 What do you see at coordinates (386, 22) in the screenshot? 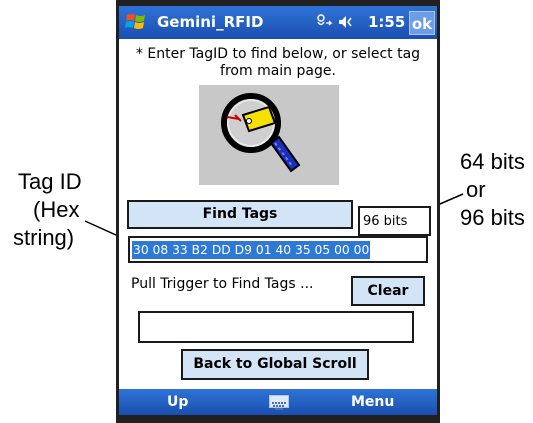
I see `clock-time: 1:55` at bounding box center [386, 22].